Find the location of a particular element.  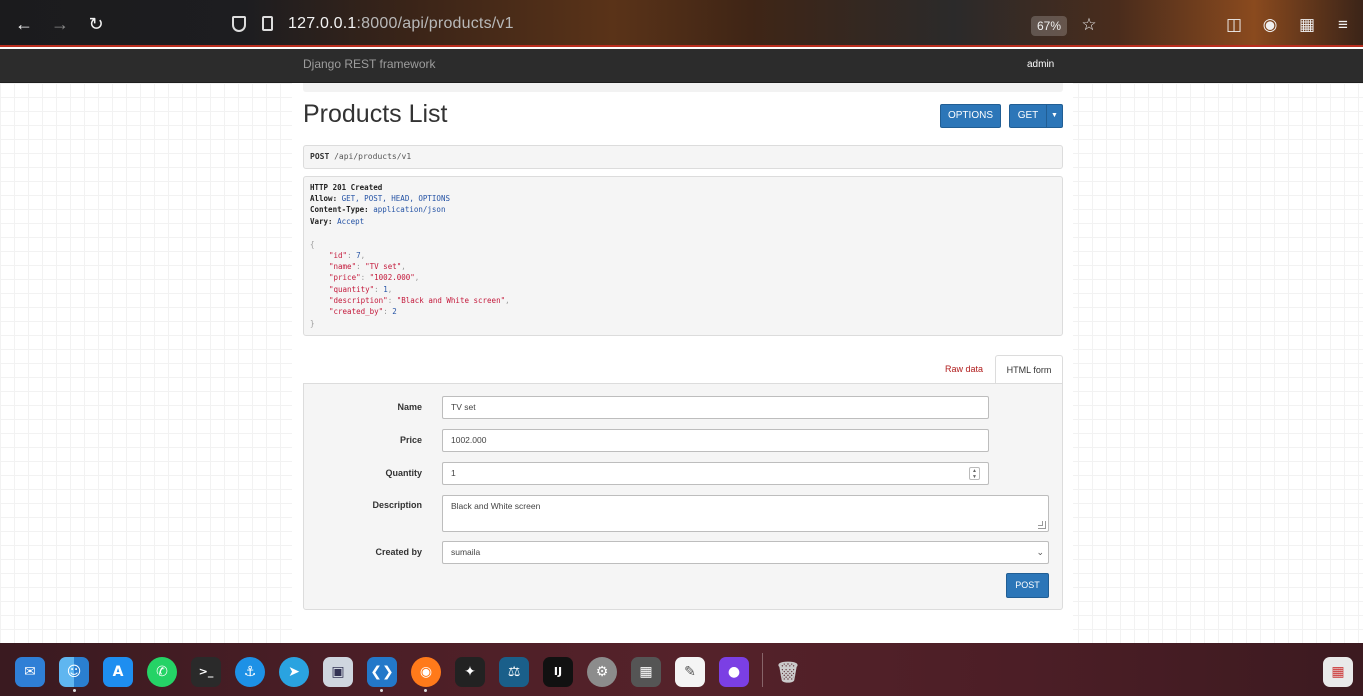

textedit-app-icon: ✎ is located at coordinates (690, 672).